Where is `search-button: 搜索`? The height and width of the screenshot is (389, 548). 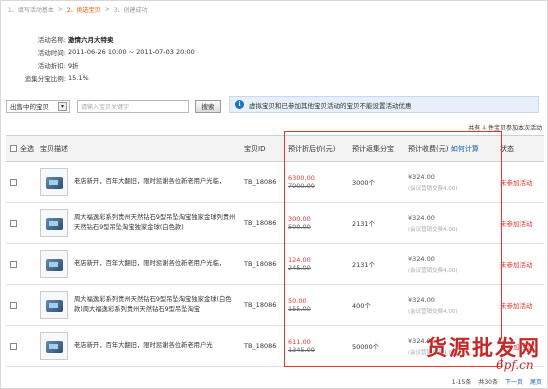
search-button: 搜索 is located at coordinates (208, 106).